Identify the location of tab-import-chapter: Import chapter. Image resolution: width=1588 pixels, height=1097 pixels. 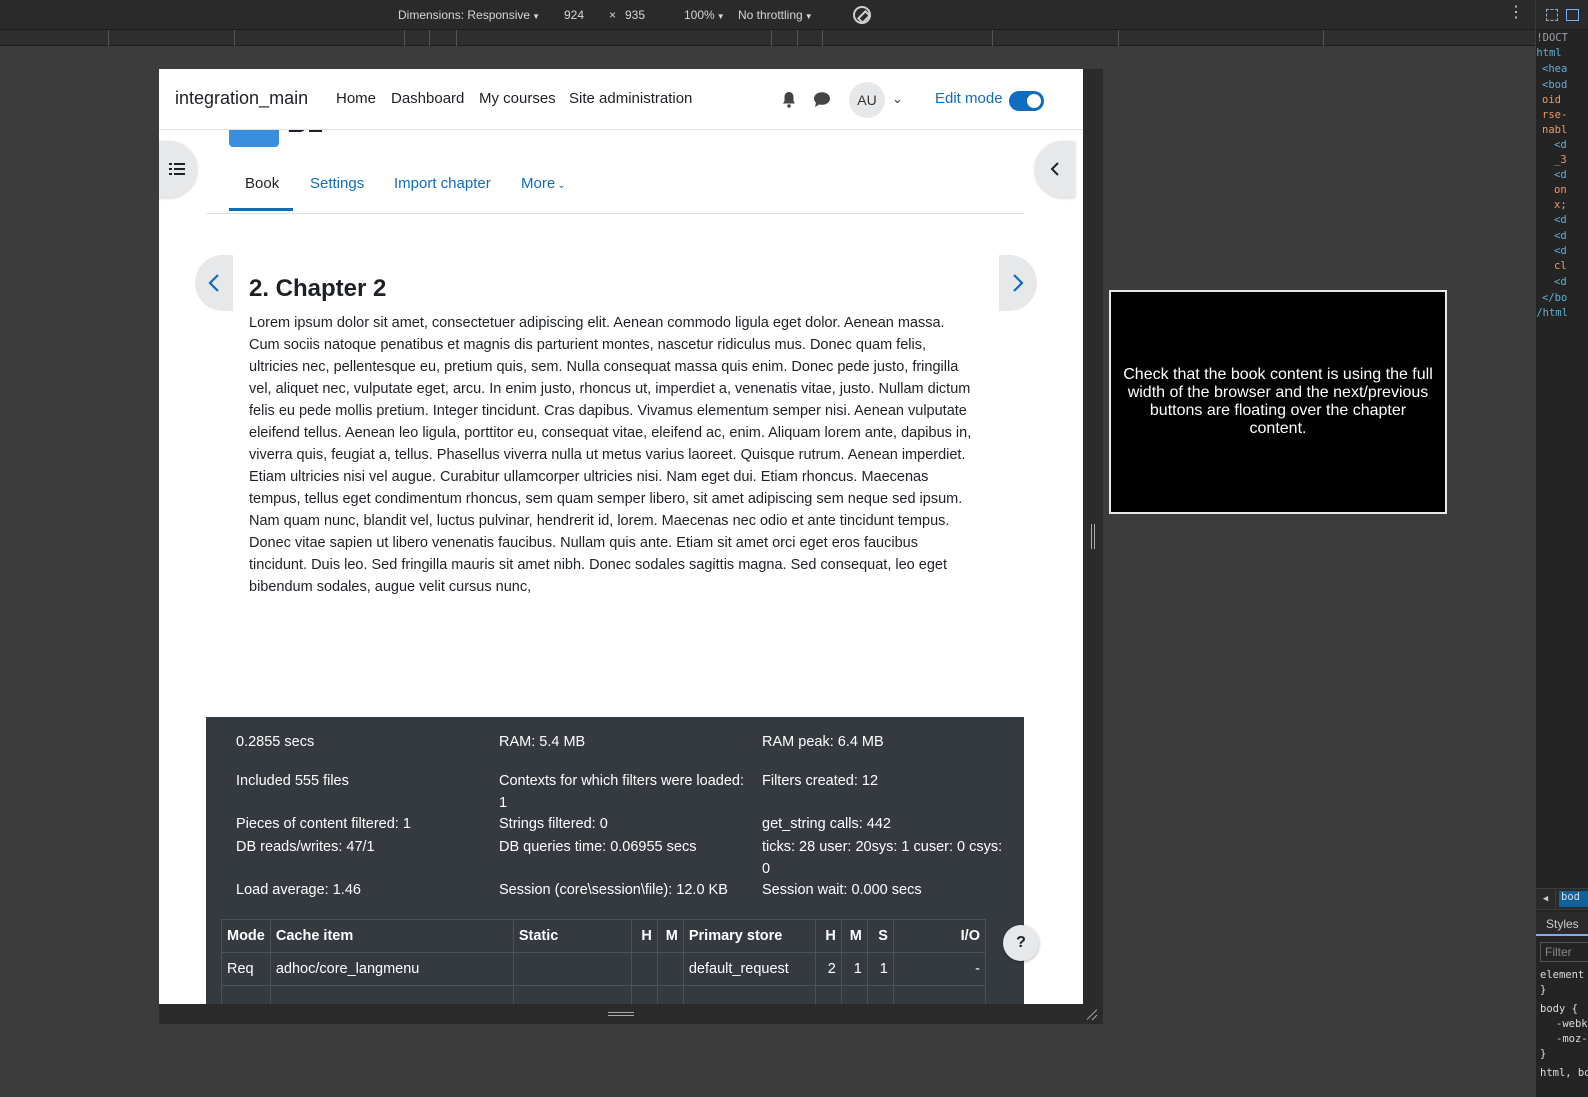
(442, 191).